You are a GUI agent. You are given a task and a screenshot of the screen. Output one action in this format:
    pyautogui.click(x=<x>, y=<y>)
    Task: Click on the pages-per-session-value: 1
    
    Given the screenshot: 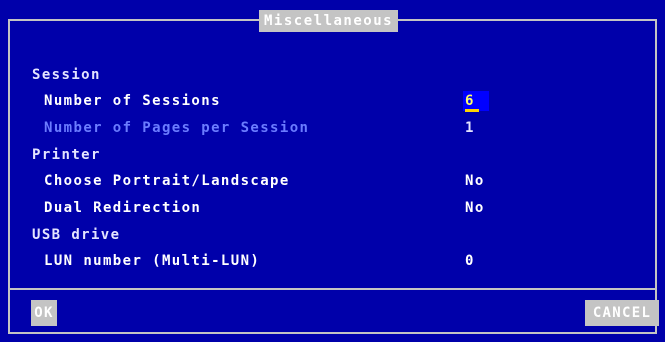 What is the action you would take?
    pyautogui.click(x=470, y=128)
    